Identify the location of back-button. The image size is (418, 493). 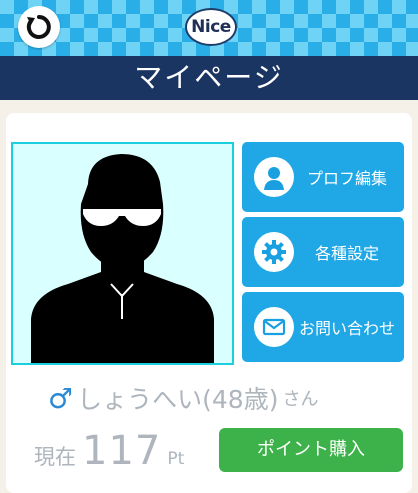
(39, 27).